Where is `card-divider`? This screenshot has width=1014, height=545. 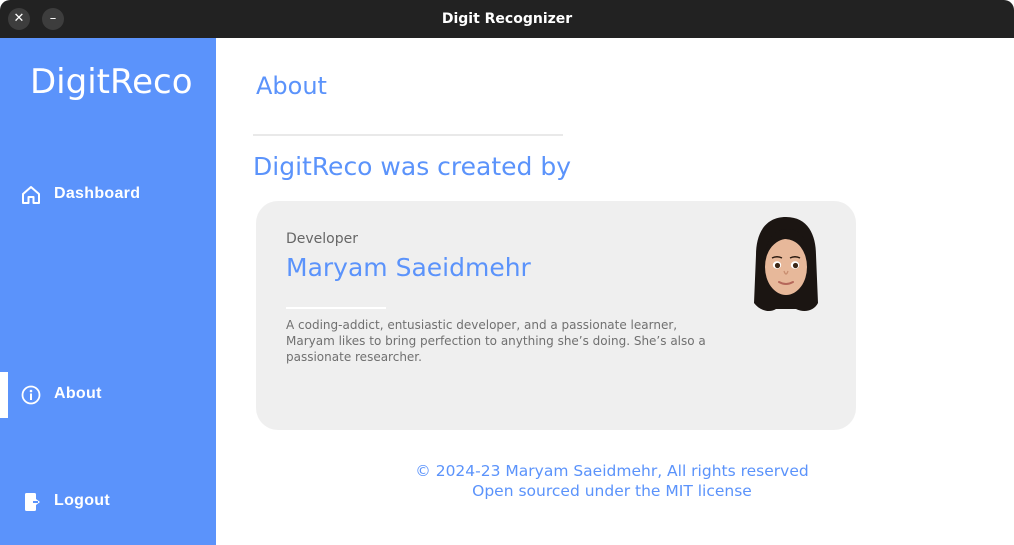 card-divider is located at coordinates (336, 308).